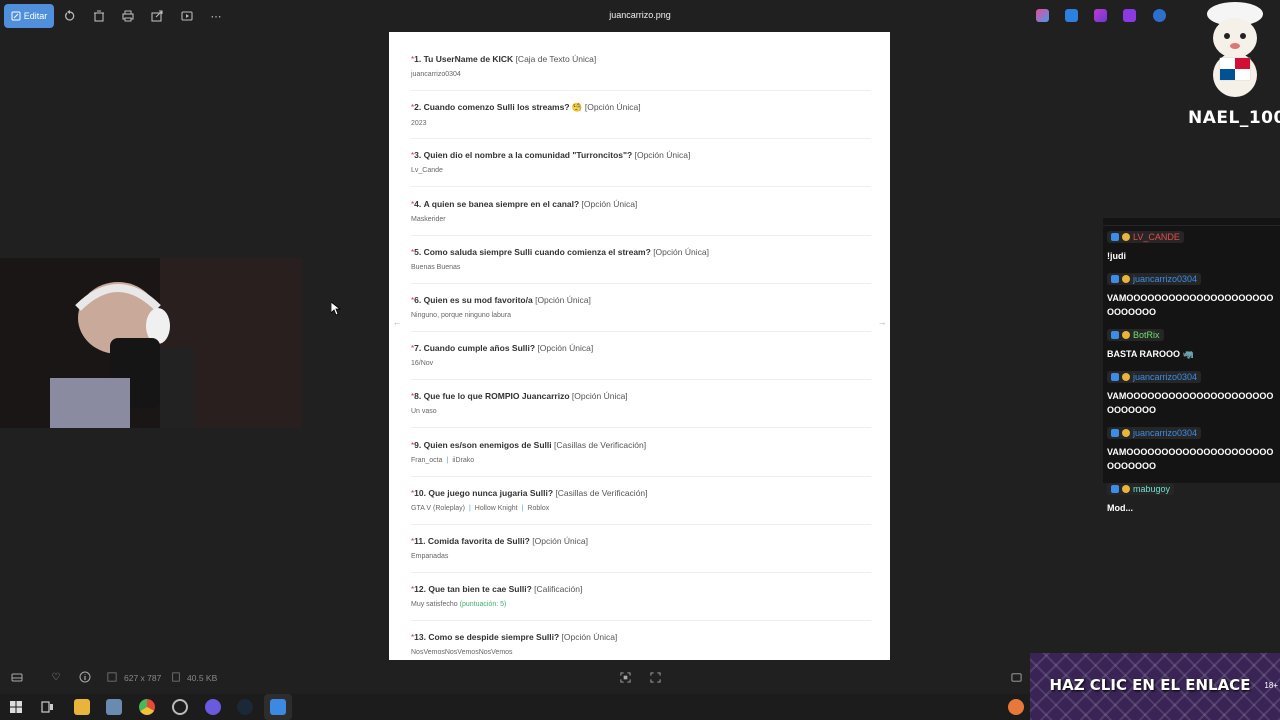 This screenshot has width=1280, height=720. I want to click on answer-value: 16/Nov, so click(422, 364).